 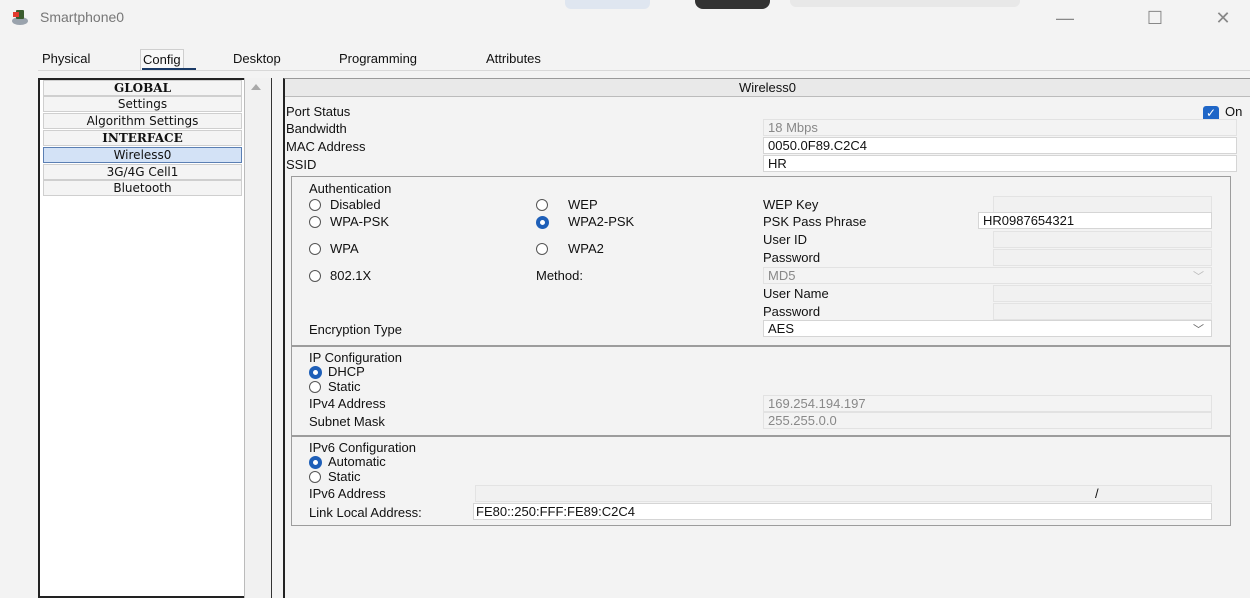 What do you see at coordinates (315, 249) in the screenshot?
I see `radio-wpa` at bounding box center [315, 249].